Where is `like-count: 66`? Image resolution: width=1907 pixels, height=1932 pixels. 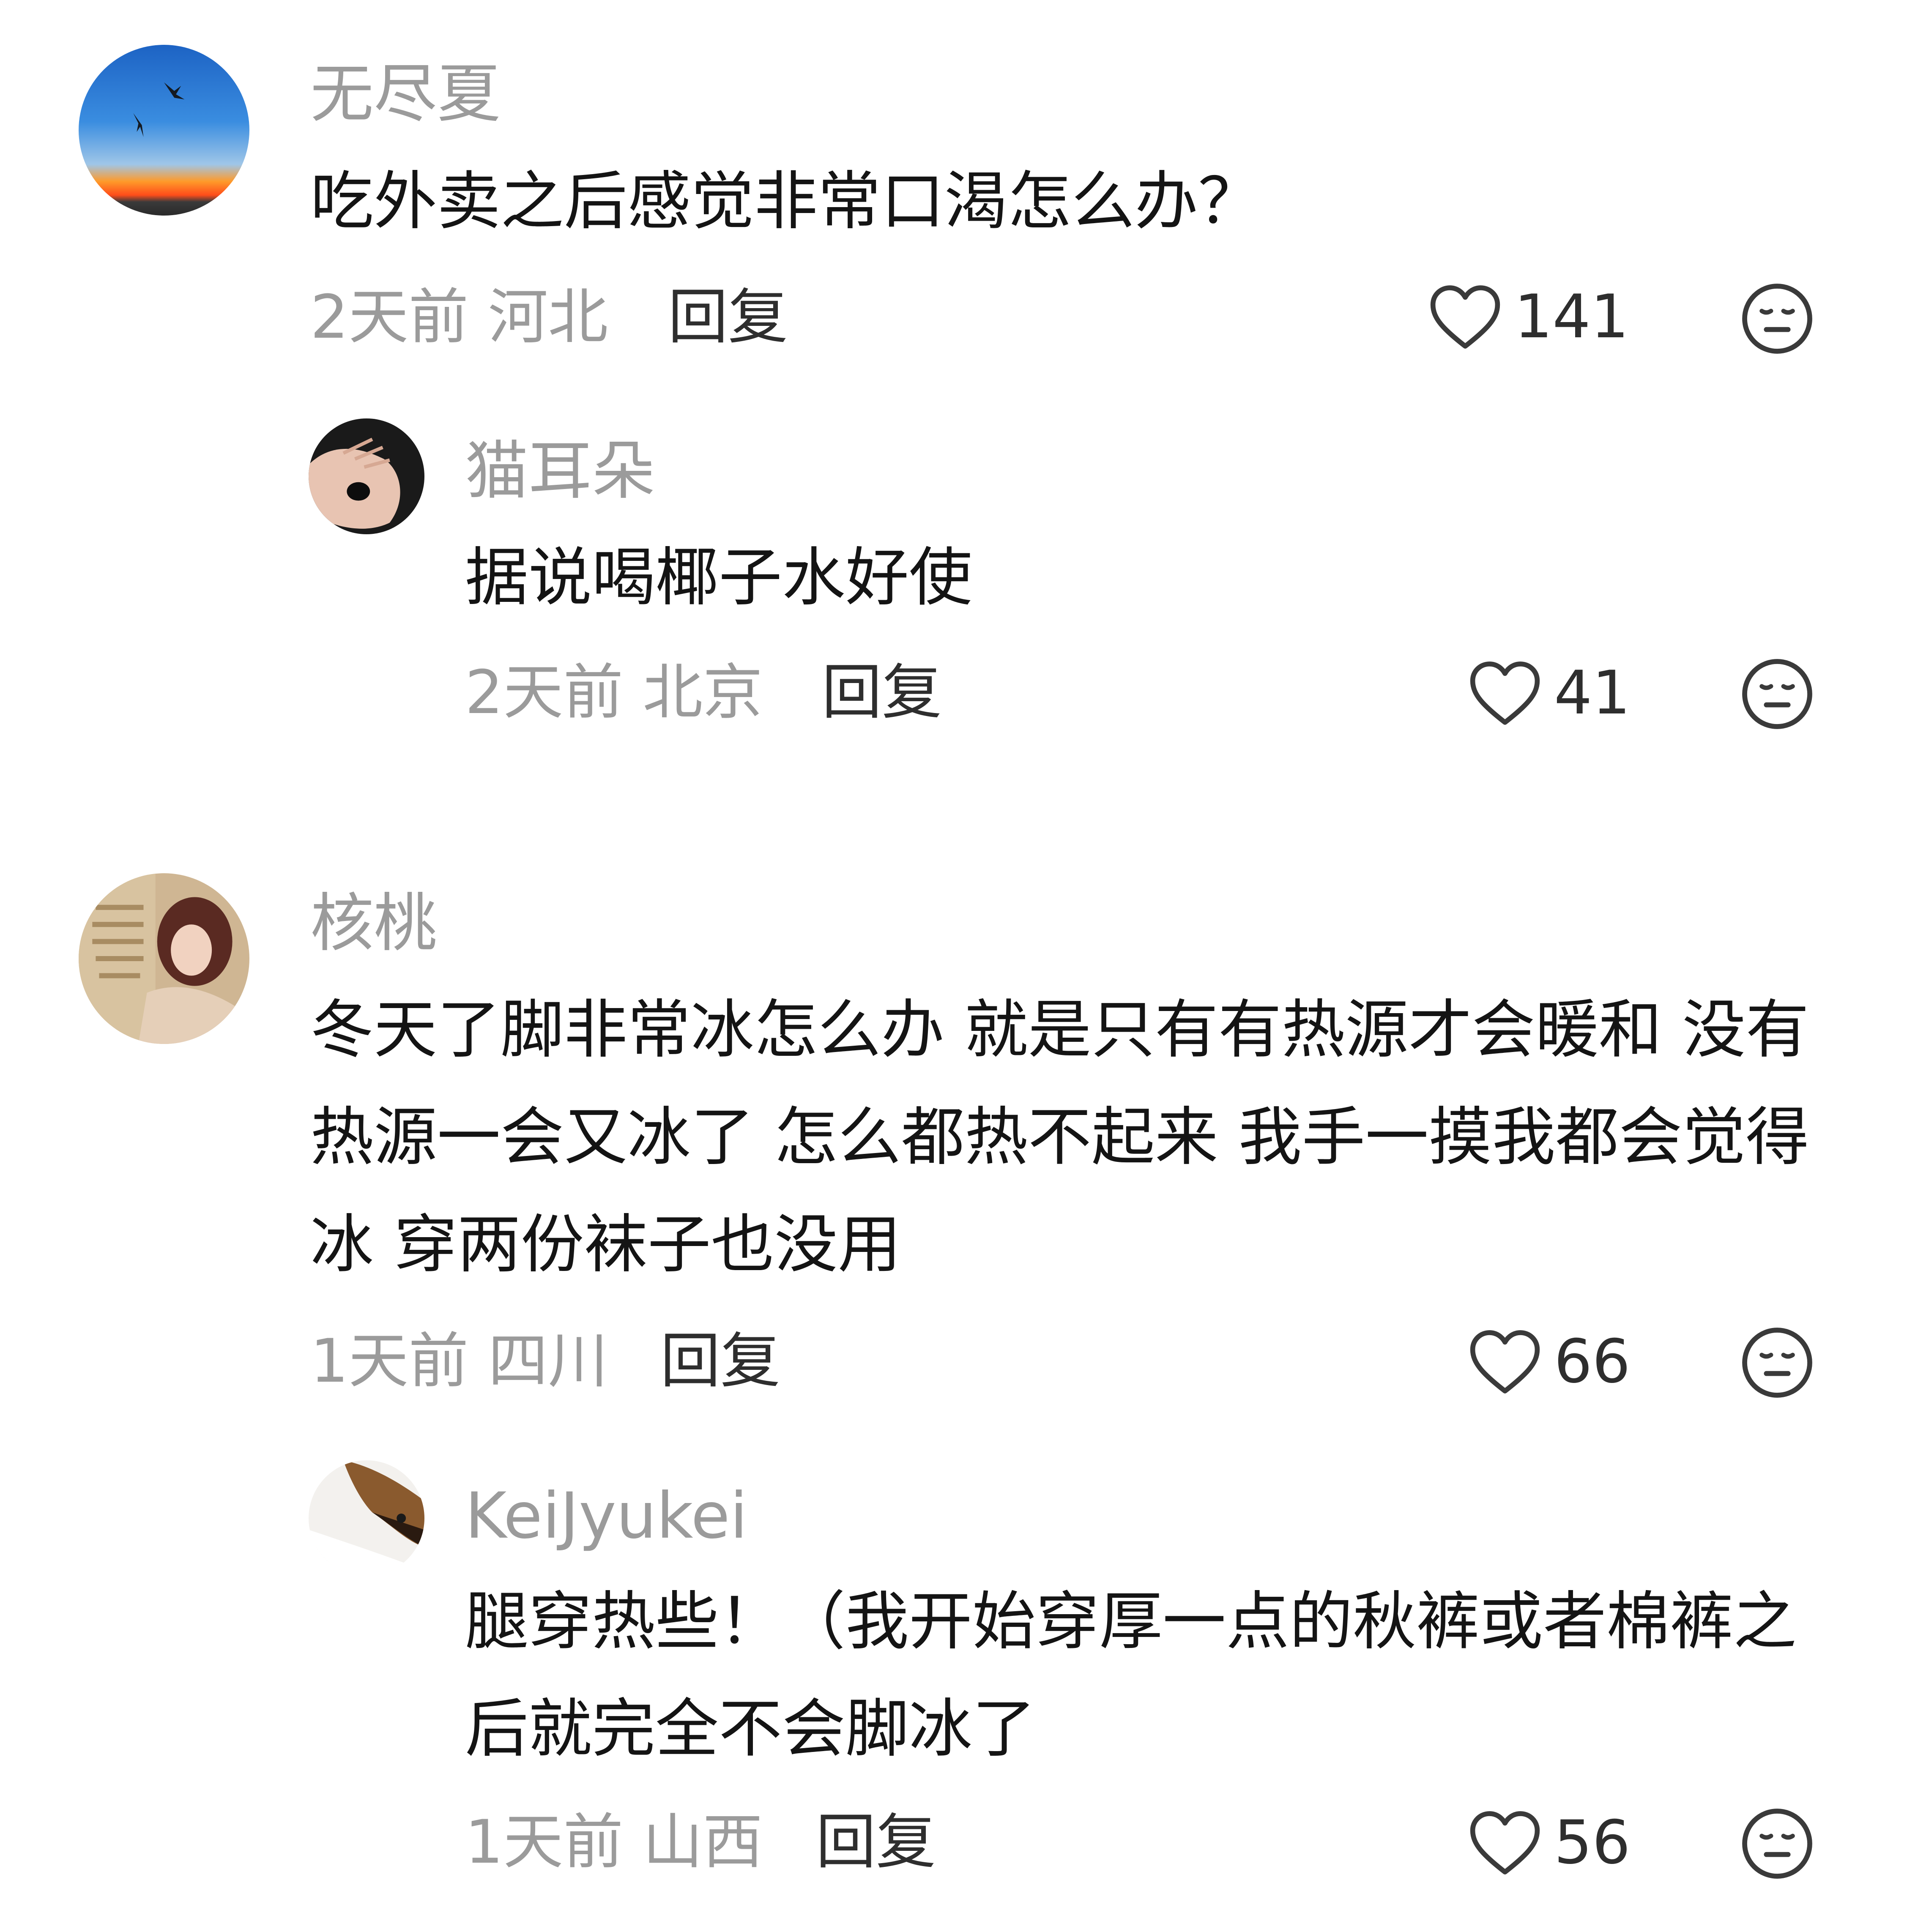
like-count: 66 is located at coordinates (1593, 1361).